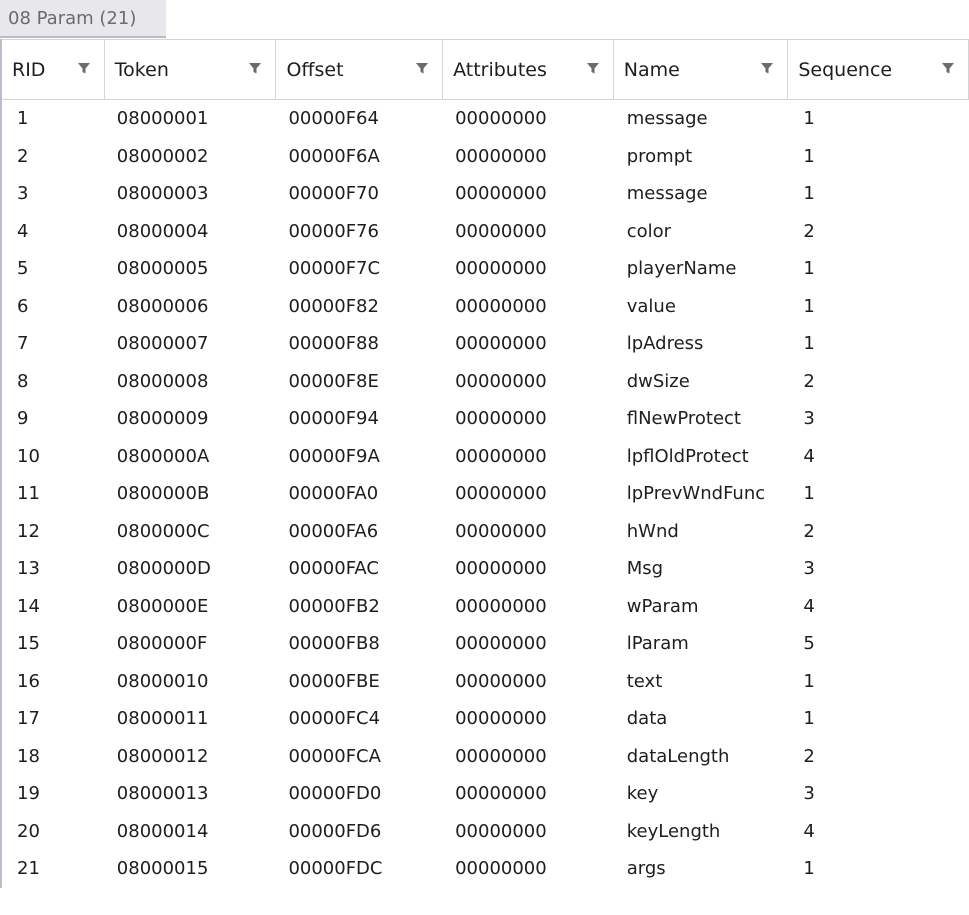 The image size is (969, 915). What do you see at coordinates (485, 719) in the screenshot?
I see `table-row: 17 08000011 00000FC4 00000000 data 1` at bounding box center [485, 719].